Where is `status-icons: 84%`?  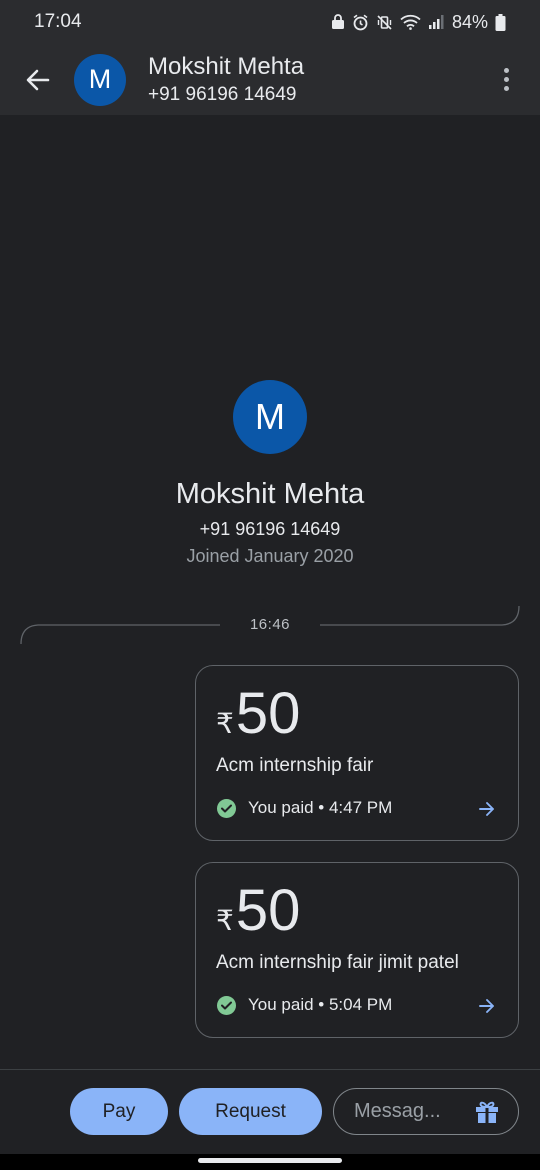
status-icons: 84% is located at coordinates (418, 22).